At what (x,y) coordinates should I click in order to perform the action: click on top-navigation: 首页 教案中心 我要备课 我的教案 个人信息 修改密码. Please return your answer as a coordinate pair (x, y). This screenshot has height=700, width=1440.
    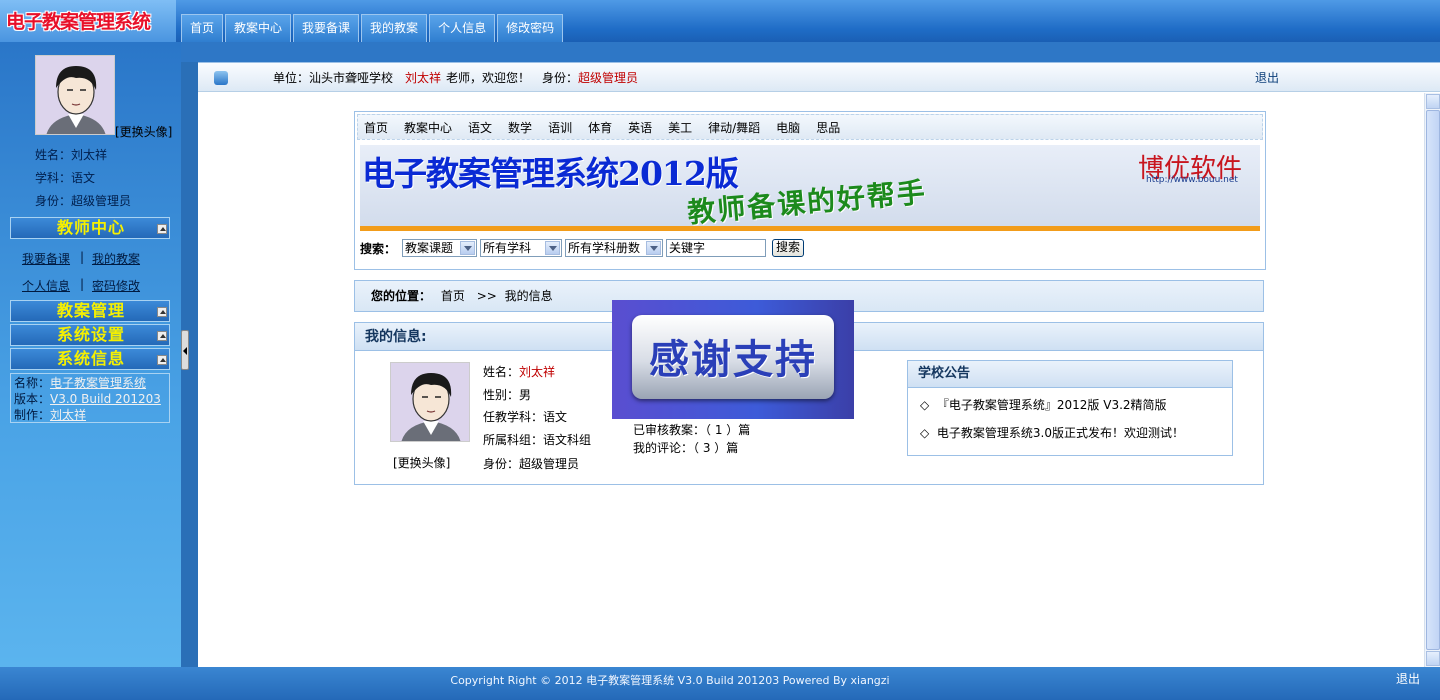
    Looking at the image, I should click on (373, 28).